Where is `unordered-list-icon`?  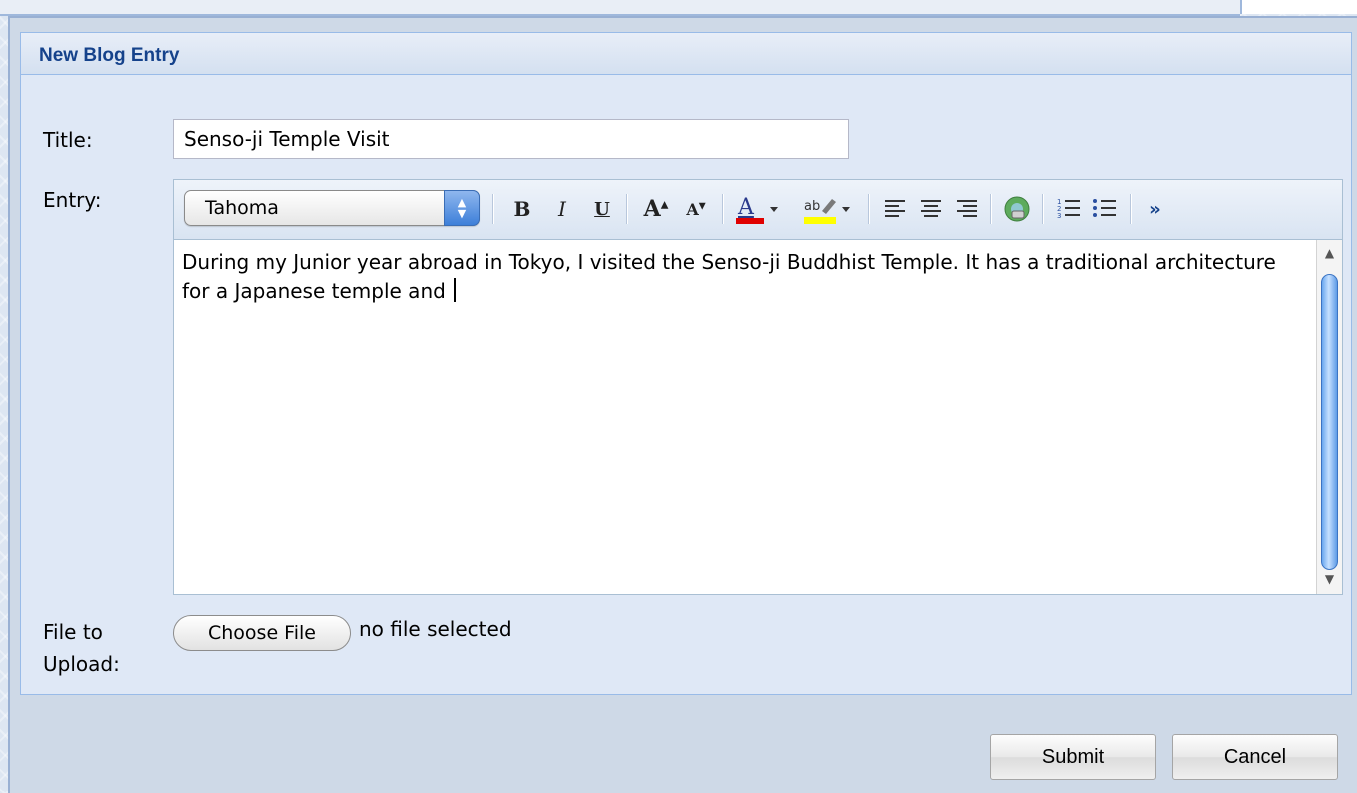 unordered-list-icon is located at coordinates (1104, 208).